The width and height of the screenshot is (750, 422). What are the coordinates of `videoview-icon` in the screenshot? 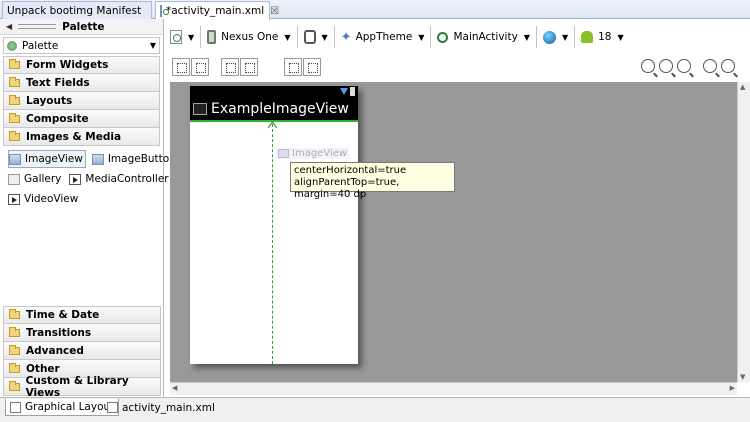 It's located at (14, 199).